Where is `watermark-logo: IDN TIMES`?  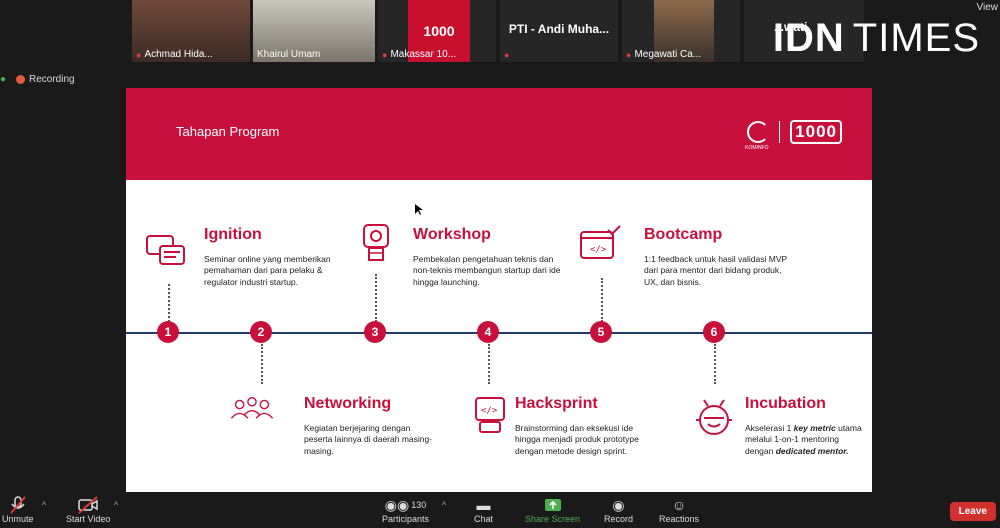
watermark-logo: IDN TIMES is located at coordinates (876, 38).